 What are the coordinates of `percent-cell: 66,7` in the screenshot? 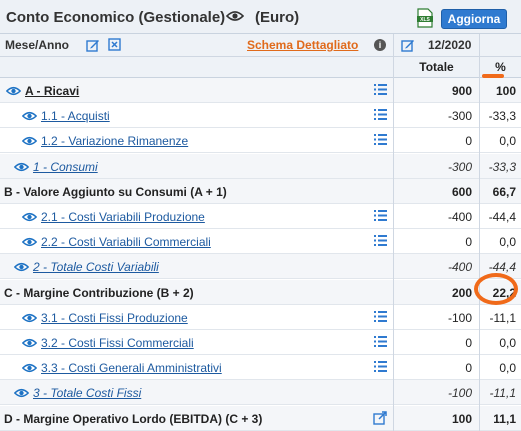 It's located at (504, 191).